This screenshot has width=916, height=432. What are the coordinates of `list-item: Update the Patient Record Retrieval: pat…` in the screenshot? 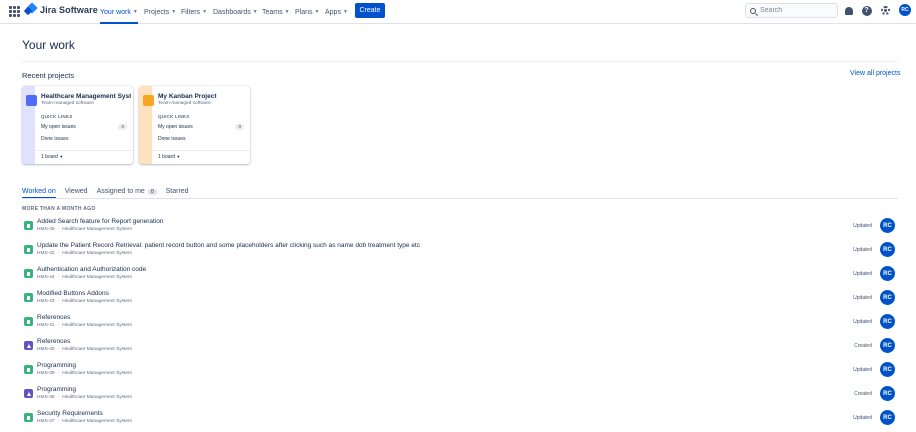 It's located at (460, 253).